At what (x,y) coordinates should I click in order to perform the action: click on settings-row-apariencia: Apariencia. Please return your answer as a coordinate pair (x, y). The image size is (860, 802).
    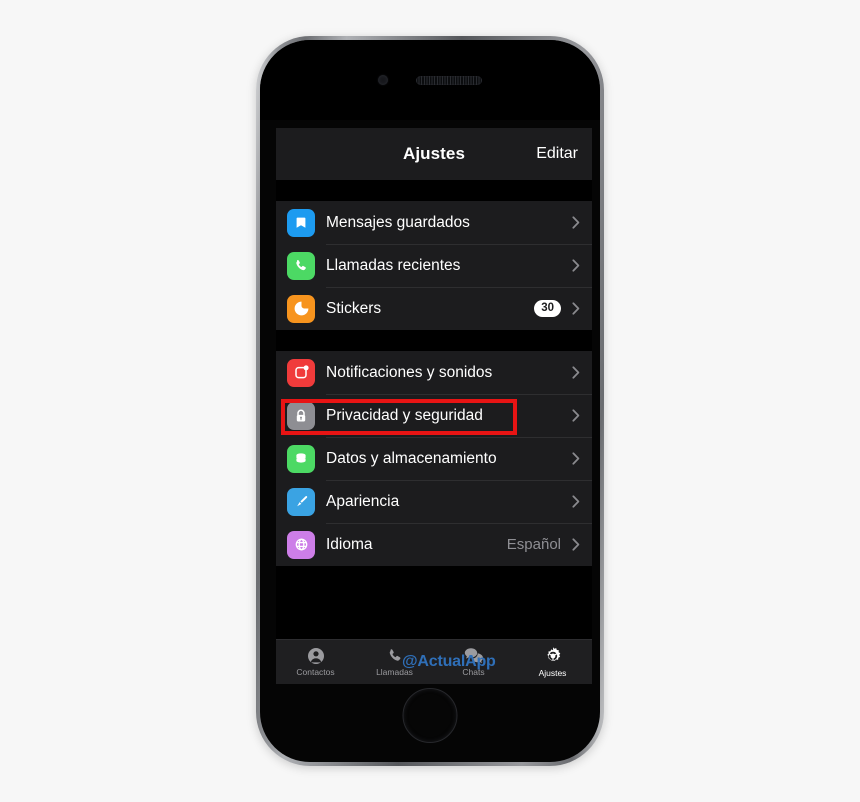
    Looking at the image, I should click on (434, 501).